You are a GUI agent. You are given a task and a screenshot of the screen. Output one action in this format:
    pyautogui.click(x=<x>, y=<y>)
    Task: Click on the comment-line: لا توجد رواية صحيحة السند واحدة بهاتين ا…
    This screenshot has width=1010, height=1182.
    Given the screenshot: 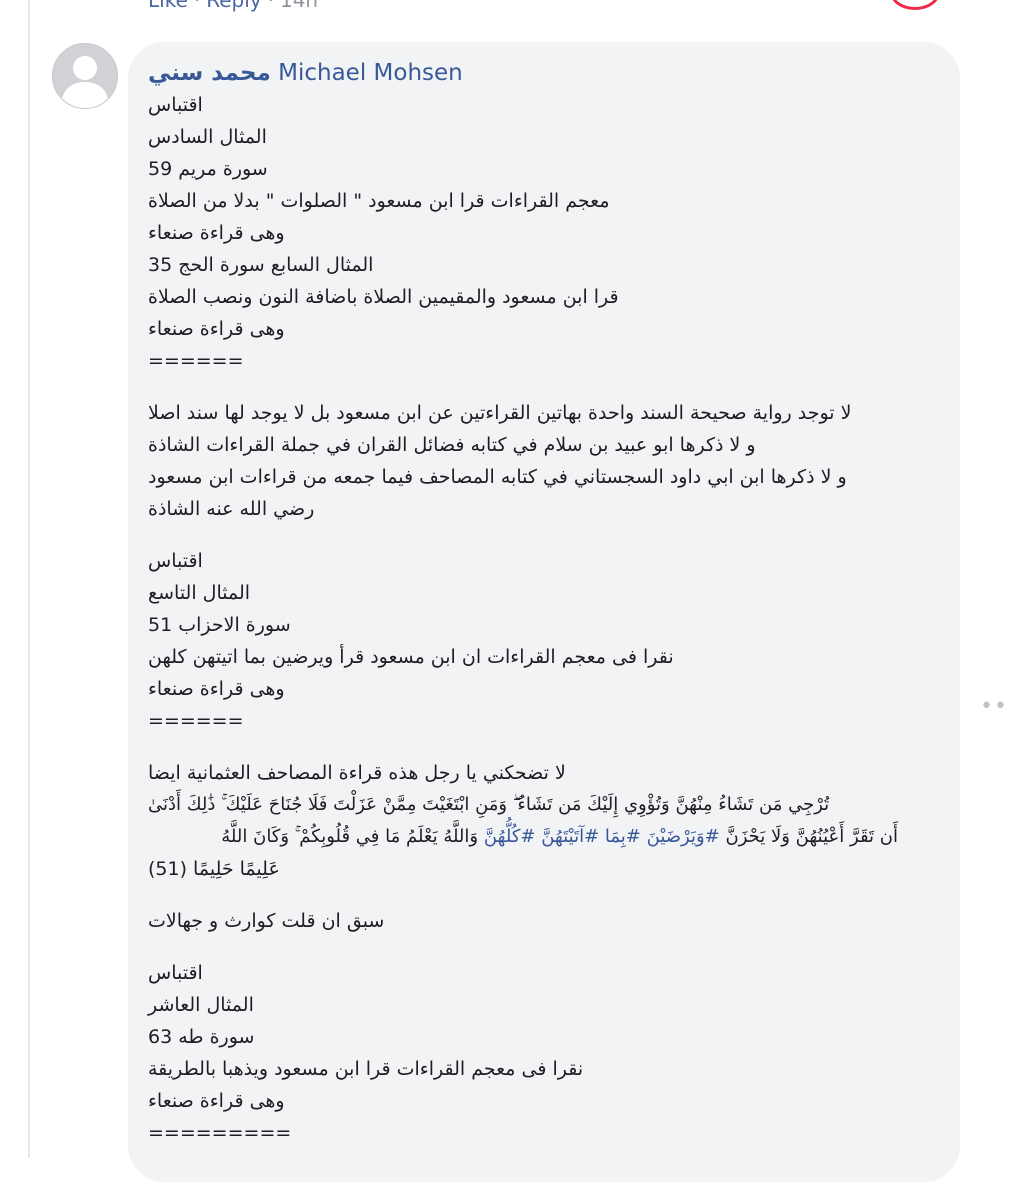 What is the action you would take?
    pyautogui.click(x=500, y=413)
    